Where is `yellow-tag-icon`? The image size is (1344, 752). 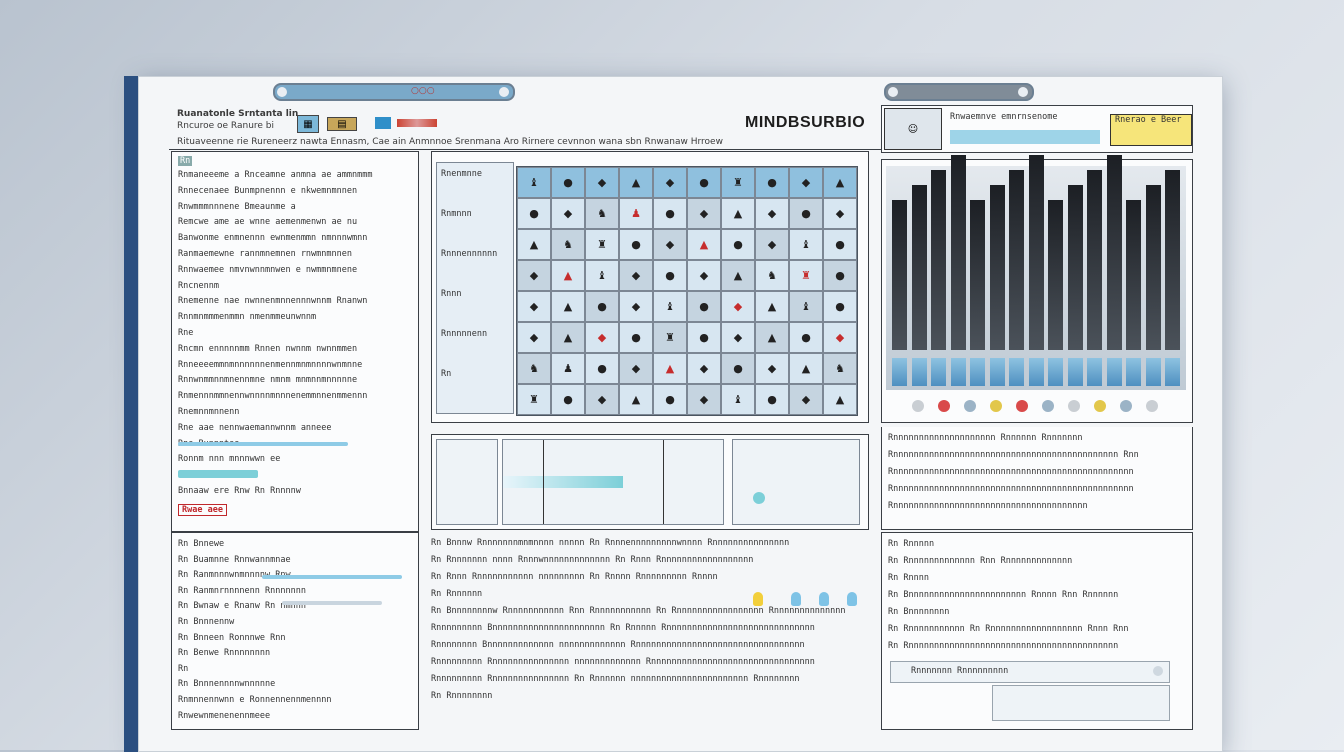
yellow-tag-icon is located at coordinates (758, 599).